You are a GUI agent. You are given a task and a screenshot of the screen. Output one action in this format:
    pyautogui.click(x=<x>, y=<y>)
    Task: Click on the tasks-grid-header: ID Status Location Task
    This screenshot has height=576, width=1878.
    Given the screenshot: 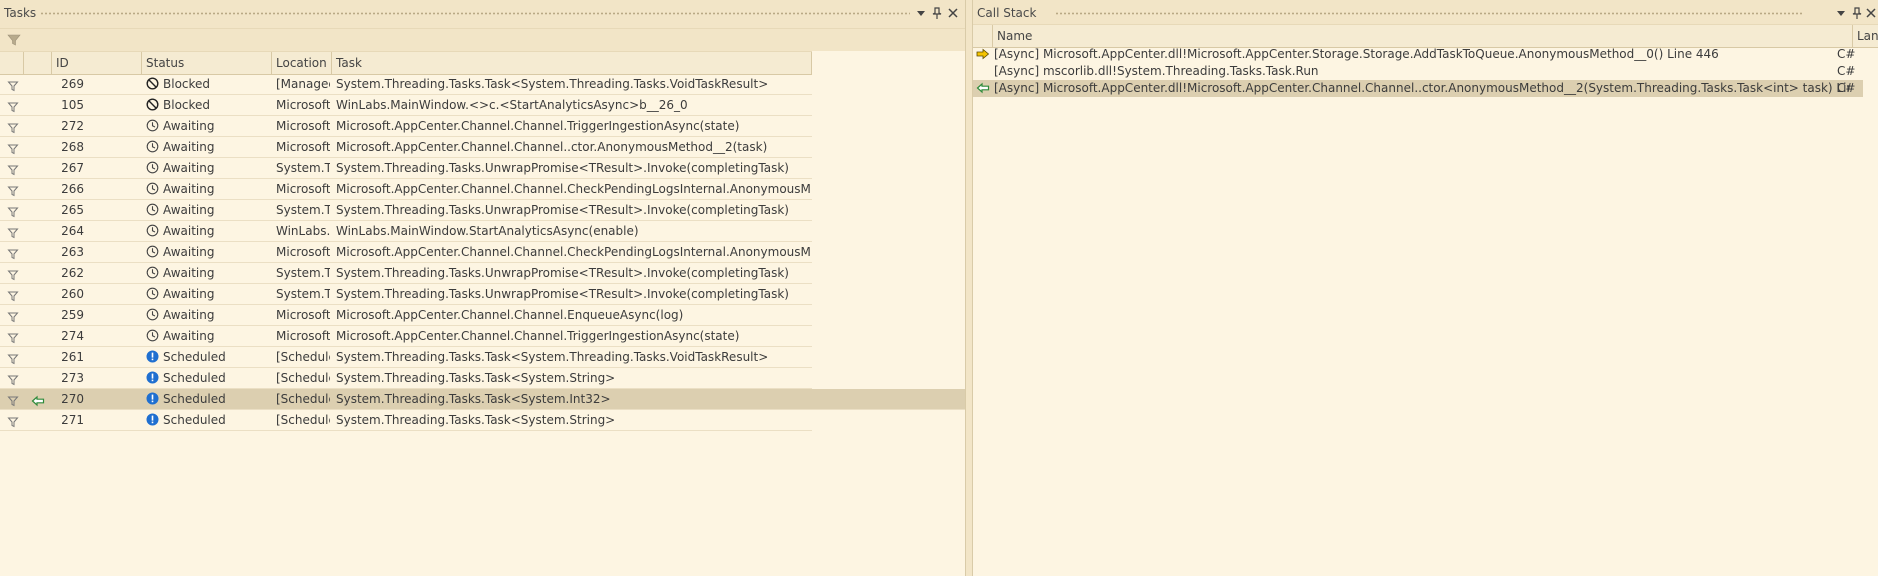 What is the action you would take?
    pyautogui.click(x=406, y=63)
    